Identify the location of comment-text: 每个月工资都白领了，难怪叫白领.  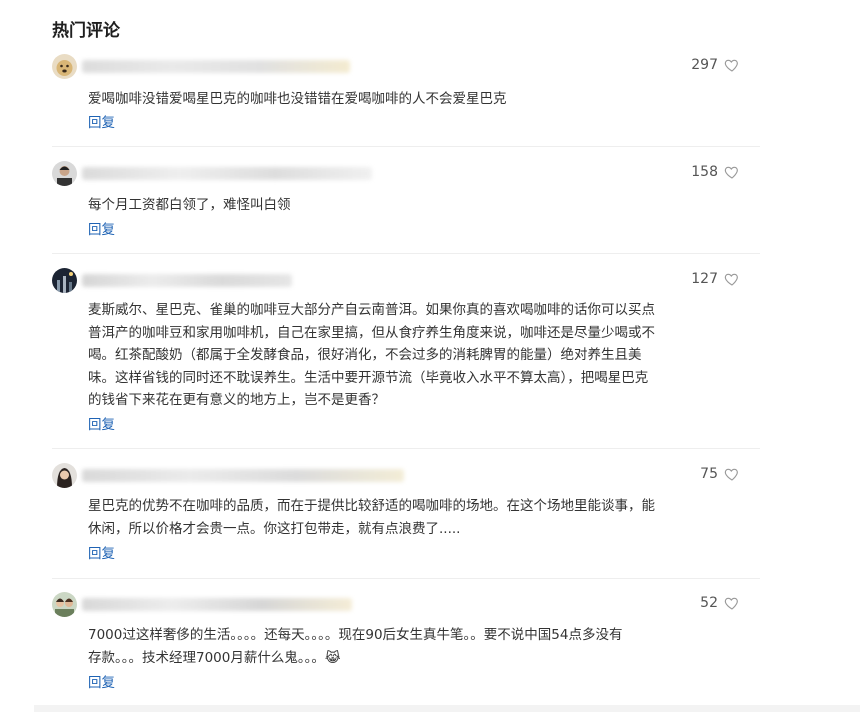
(189, 205).